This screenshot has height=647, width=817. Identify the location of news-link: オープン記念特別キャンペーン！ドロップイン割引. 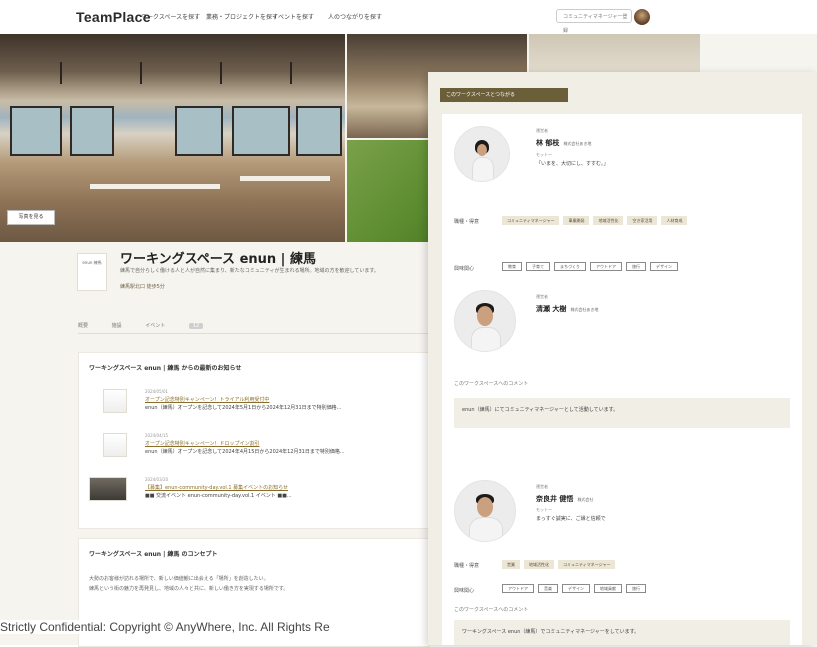
(202, 443).